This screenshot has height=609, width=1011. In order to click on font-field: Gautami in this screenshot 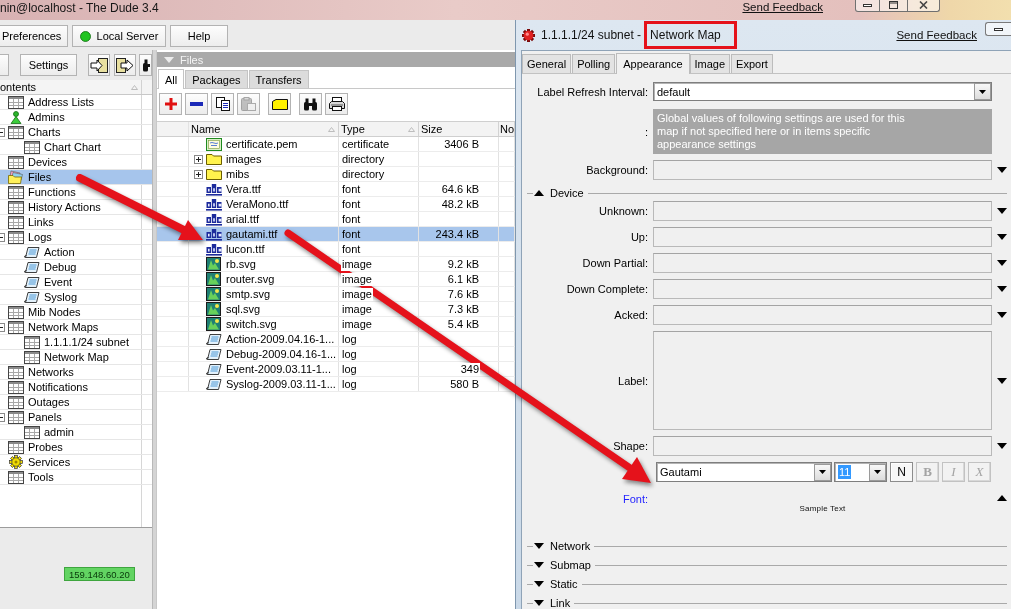, I will do `click(744, 472)`.